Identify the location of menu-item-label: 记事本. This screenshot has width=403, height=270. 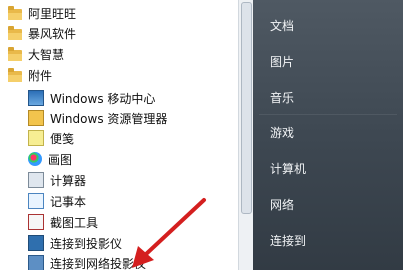
(68, 201).